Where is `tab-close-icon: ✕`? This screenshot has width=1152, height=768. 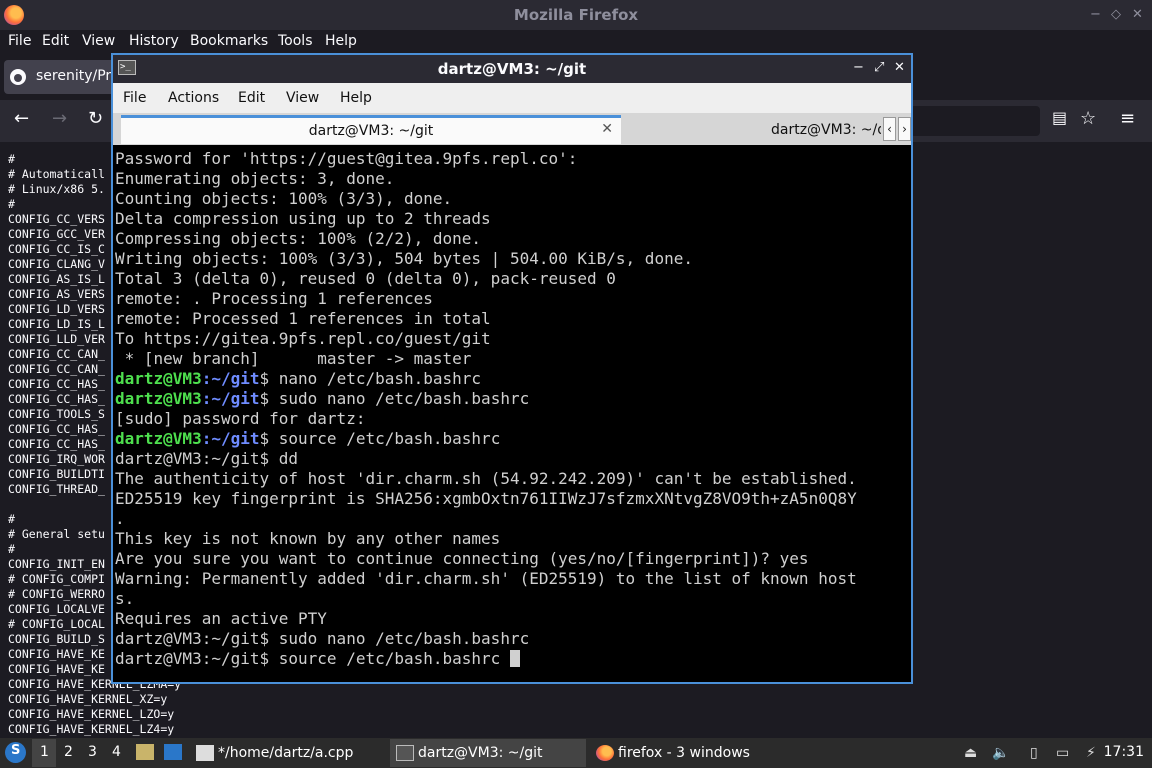
tab-close-icon: ✕ is located at coordinates (607, 129).